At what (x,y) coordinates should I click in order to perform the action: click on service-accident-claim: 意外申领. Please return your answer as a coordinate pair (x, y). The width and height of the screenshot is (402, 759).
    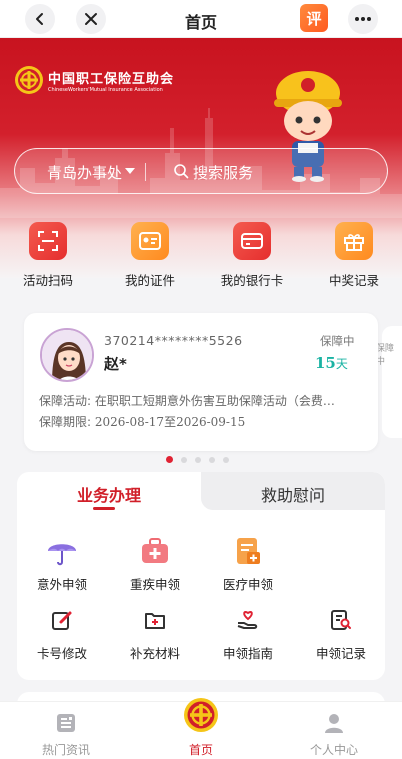
    Looking at the image, I should click on (62, 563).